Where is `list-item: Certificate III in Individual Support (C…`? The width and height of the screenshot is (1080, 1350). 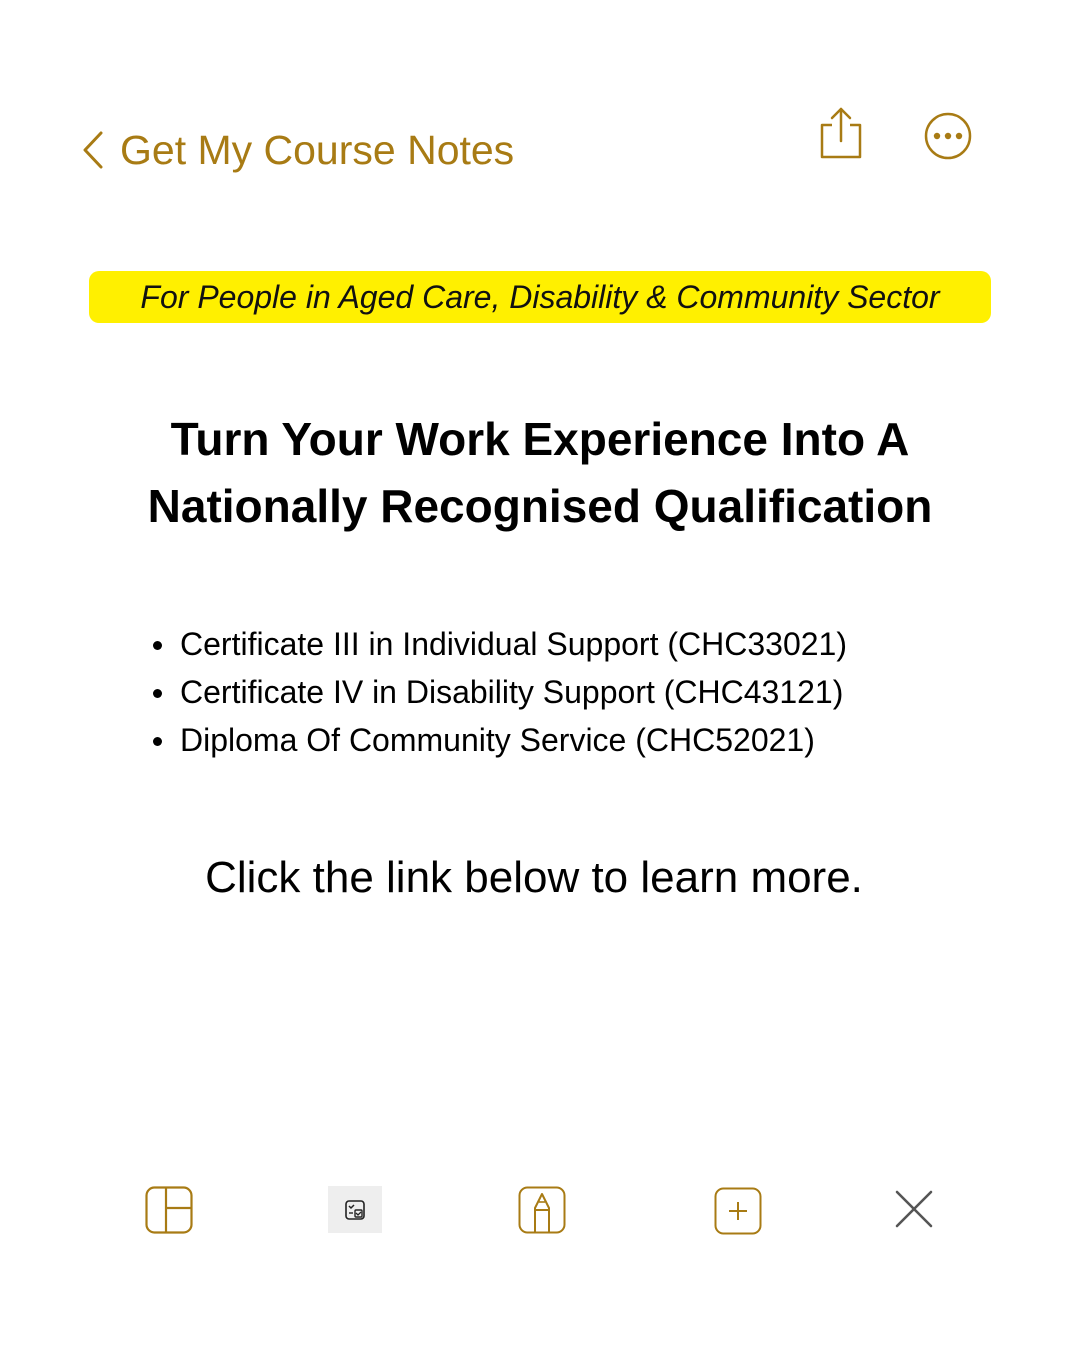 list-item: Certificate III in Individual Support (C… is located at coordinates (498, 644).